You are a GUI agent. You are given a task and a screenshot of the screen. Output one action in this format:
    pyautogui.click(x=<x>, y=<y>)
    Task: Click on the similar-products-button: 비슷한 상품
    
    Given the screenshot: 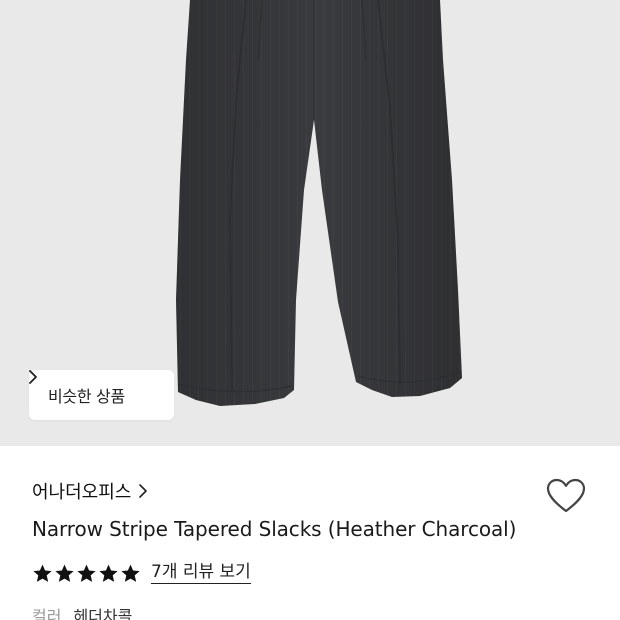 What is the action you would take?
    pyautogui.click(x=101, y=395)
    